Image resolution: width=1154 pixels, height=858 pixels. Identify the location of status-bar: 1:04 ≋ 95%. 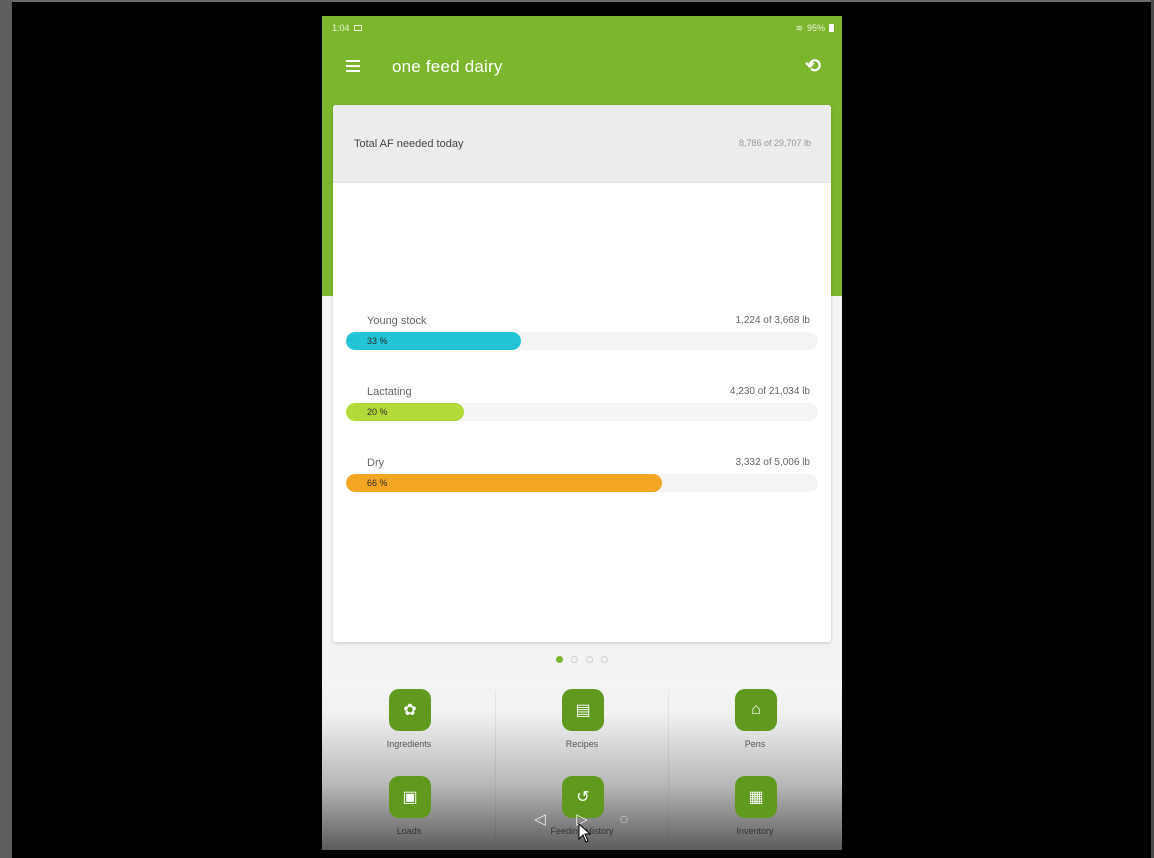
(583, 28).